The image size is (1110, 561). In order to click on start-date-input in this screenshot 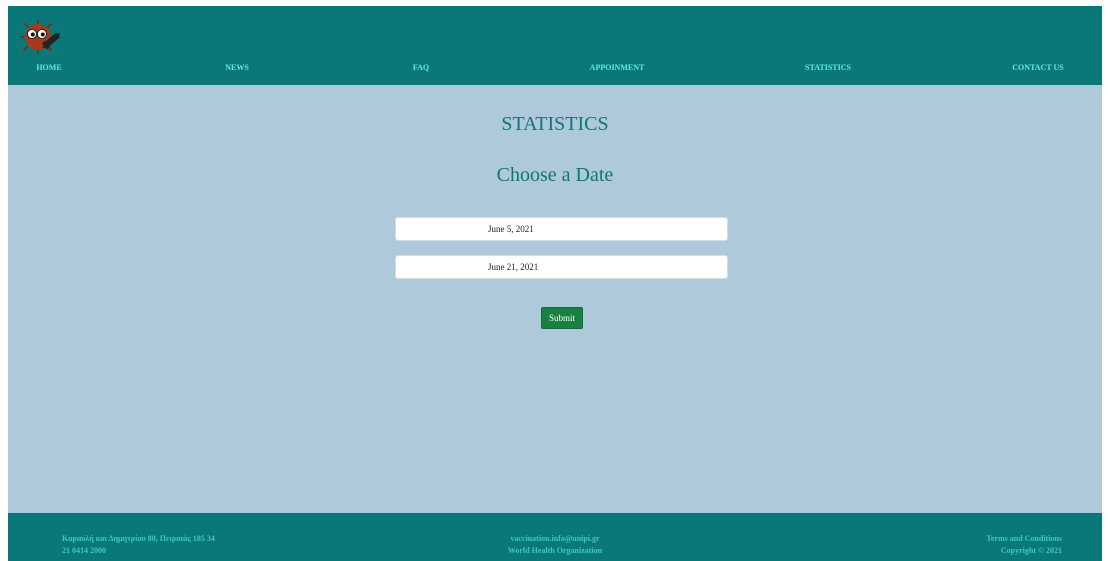, I will do `click(561, 229)`.